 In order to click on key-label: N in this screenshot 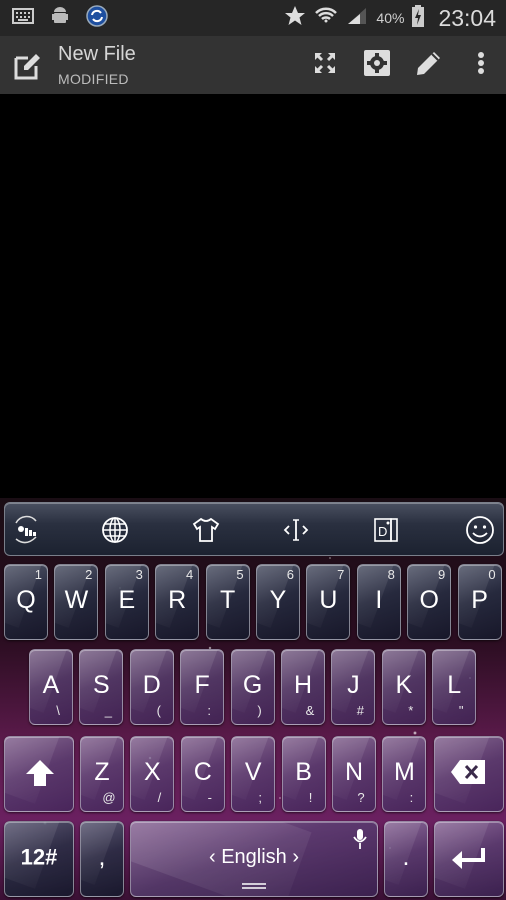, I will do `click(354, 772)`.